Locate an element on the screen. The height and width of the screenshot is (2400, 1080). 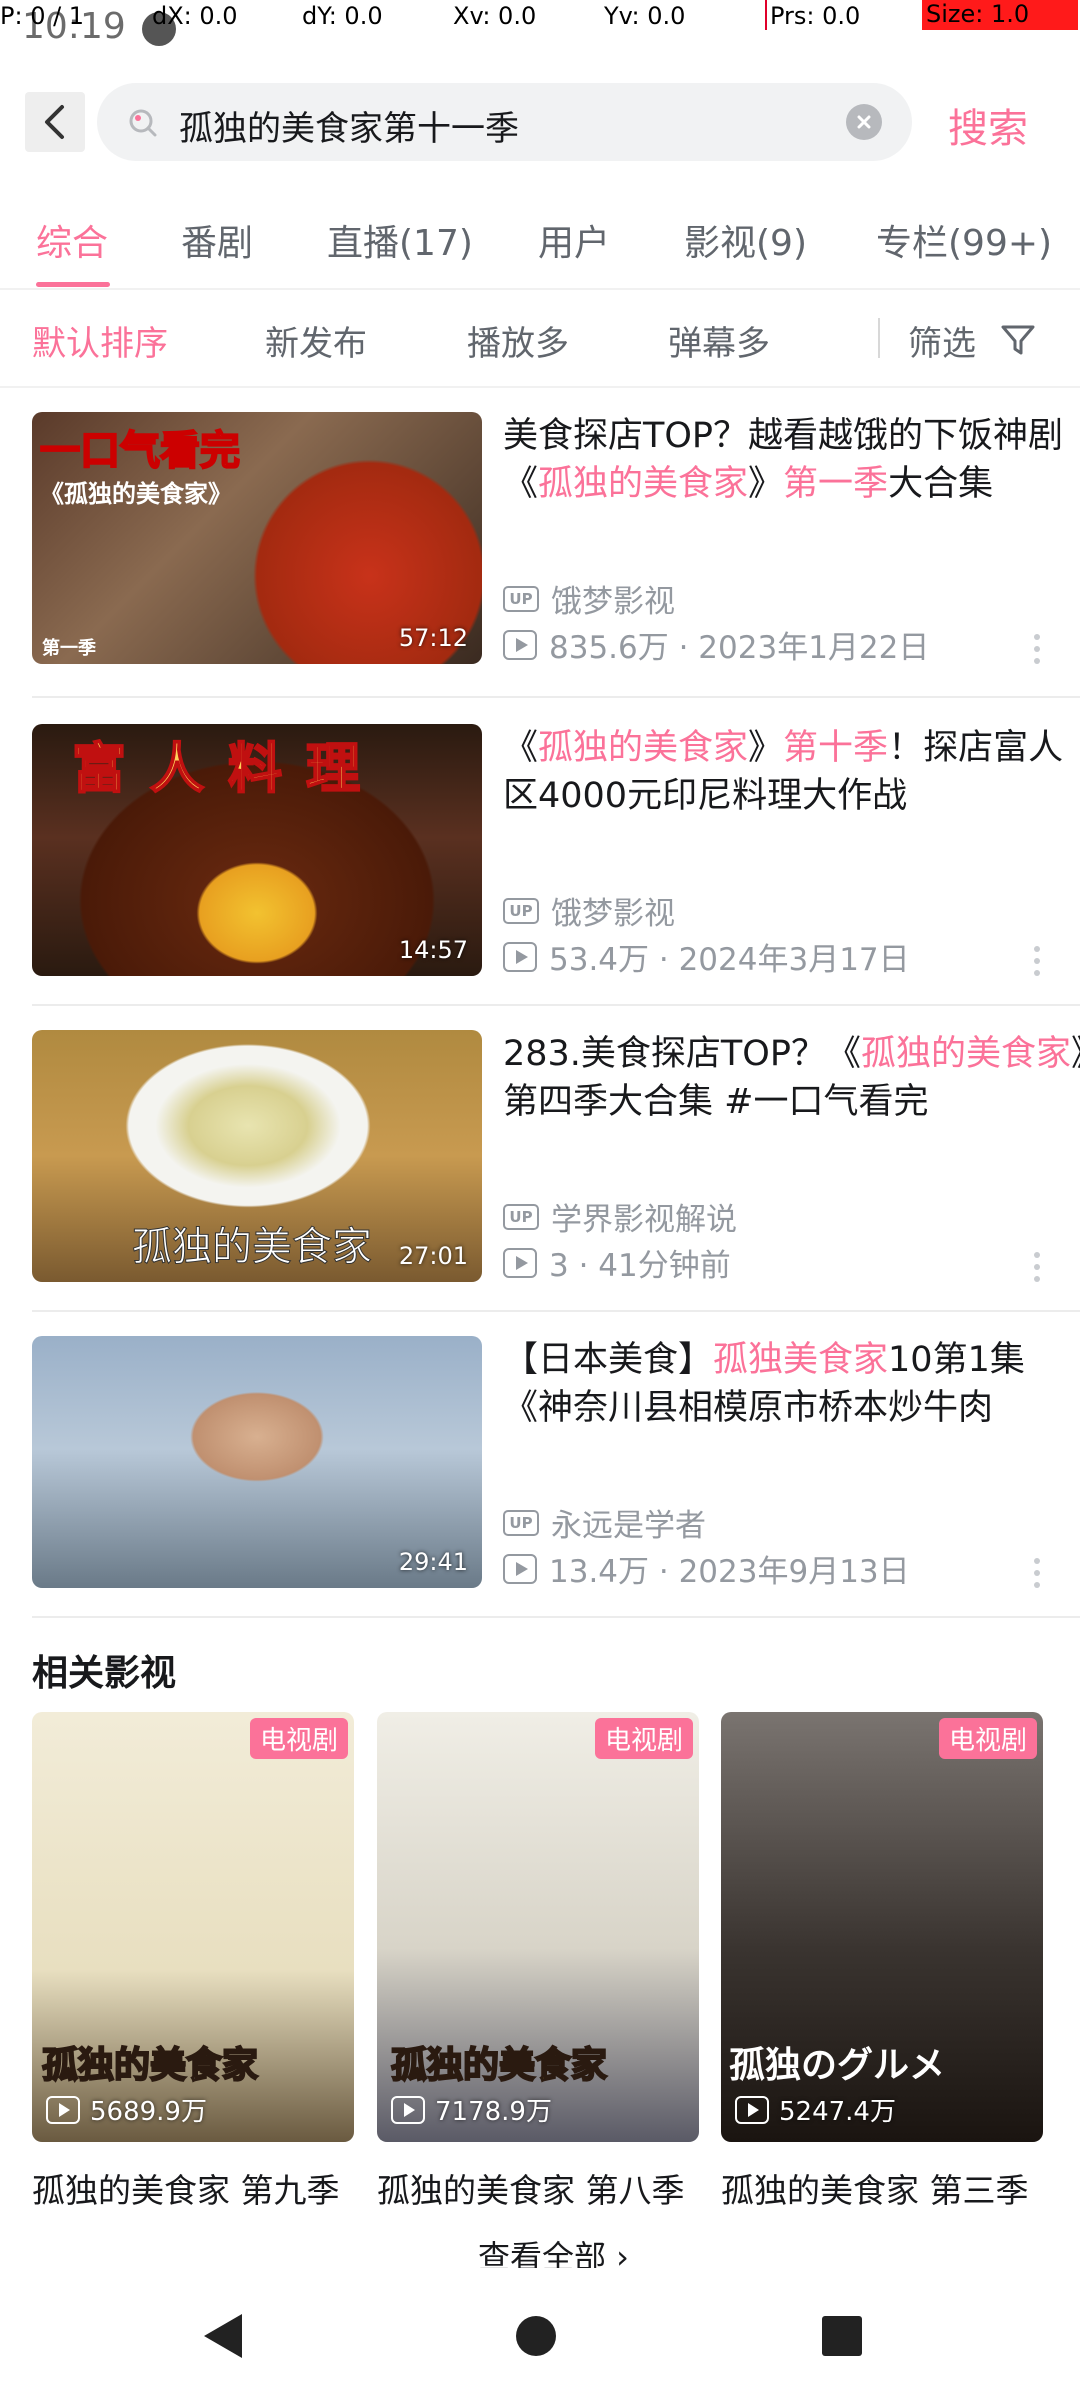
thumbnail-corner-label: 第一季 is located at coordinates (69, 648).